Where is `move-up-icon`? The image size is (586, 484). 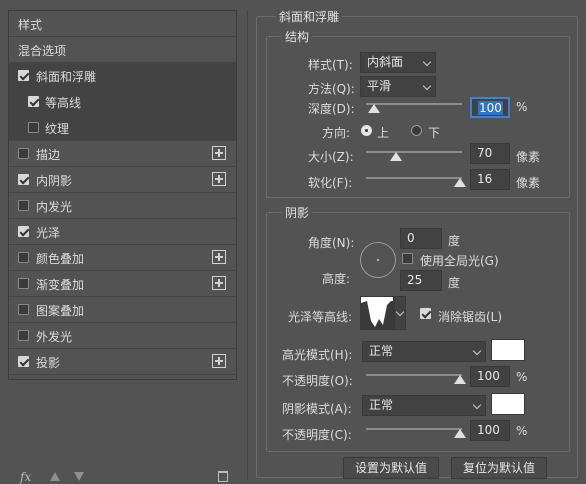
move-up-icon is located at coordinates (55, 476).